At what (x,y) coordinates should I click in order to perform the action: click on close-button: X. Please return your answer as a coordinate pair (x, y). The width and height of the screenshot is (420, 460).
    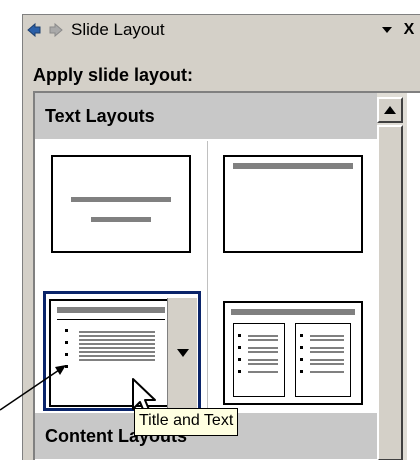
    Looking at the image, I should click on (409, 30).